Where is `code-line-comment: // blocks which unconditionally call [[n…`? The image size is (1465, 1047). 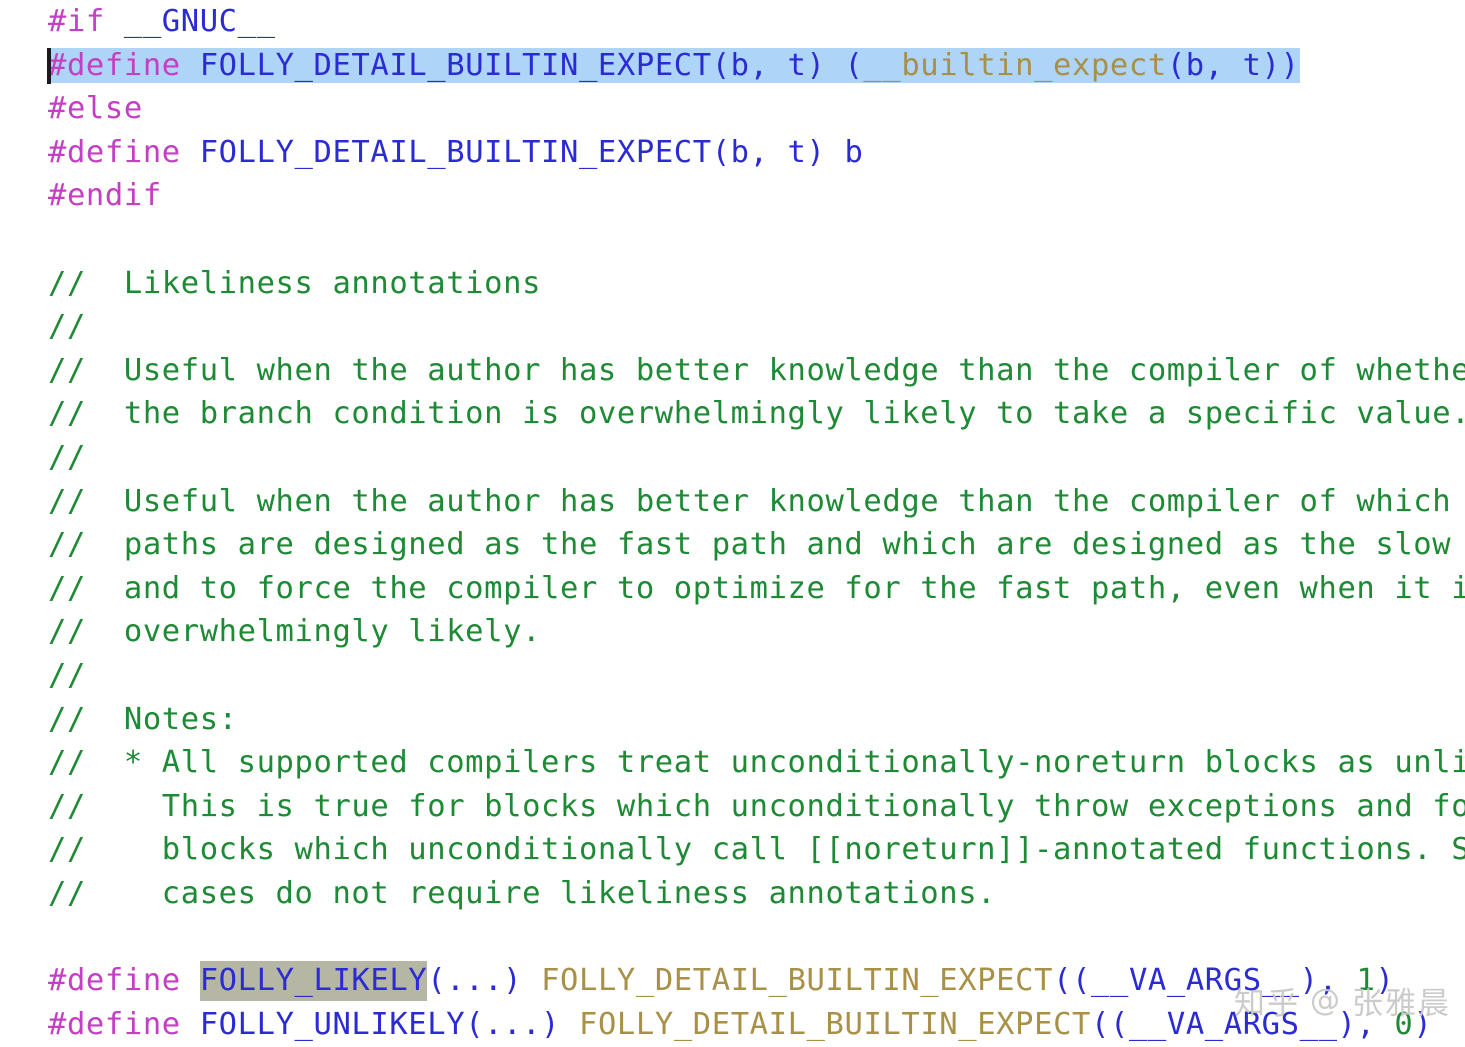 code-line-comment: // blocks which unconditionally call [[n… is located at coordinates (732, 850).